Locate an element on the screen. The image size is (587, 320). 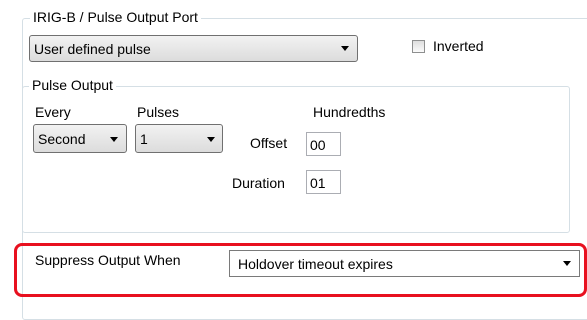
output-mode-select: User defined pulse is located at coordinates (193, 48).